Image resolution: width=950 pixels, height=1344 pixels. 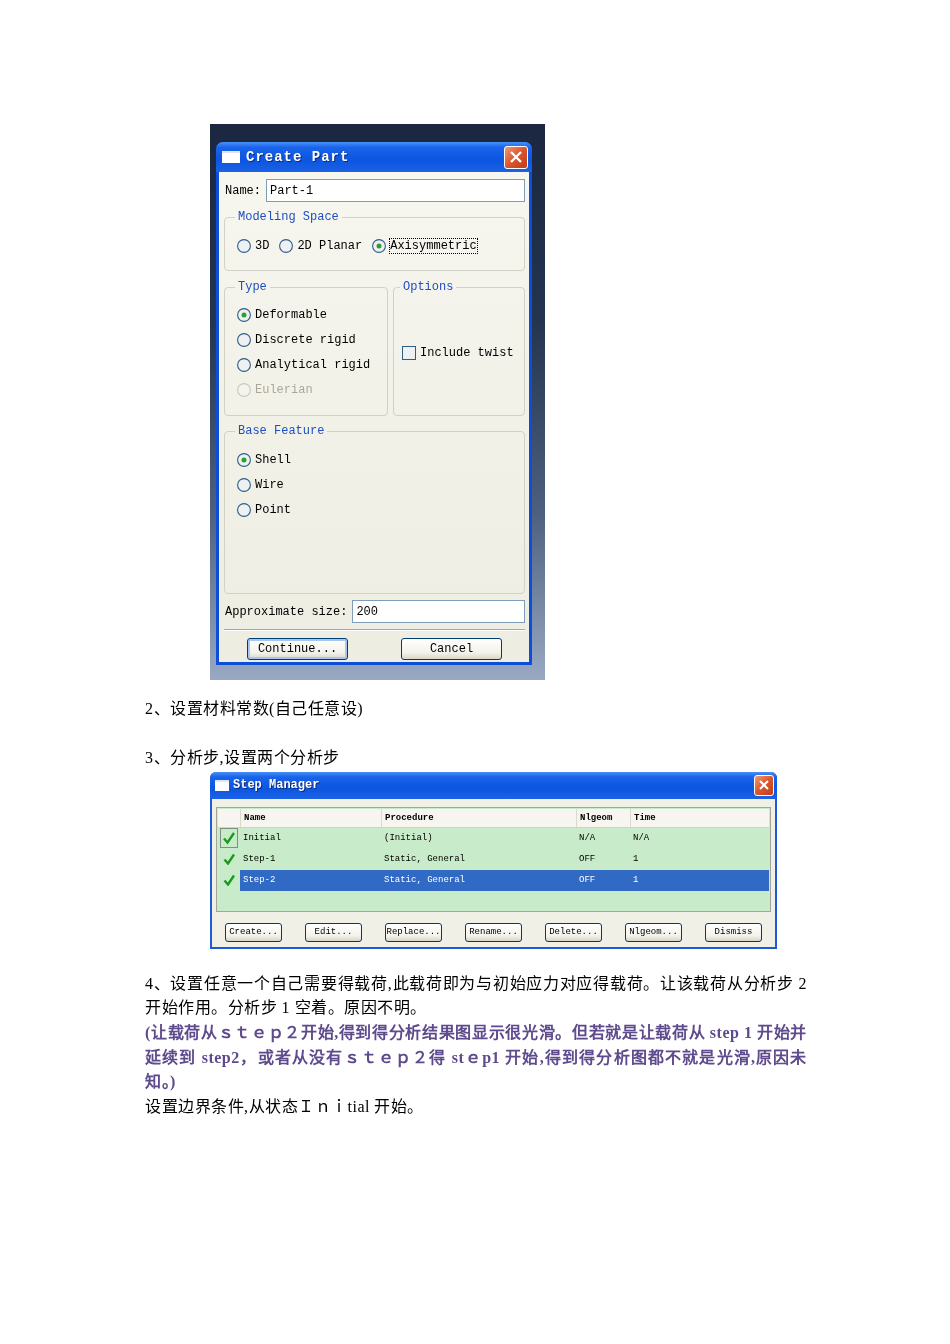 I want to click on radio-button: Deformable, so click(x=312, y=314).